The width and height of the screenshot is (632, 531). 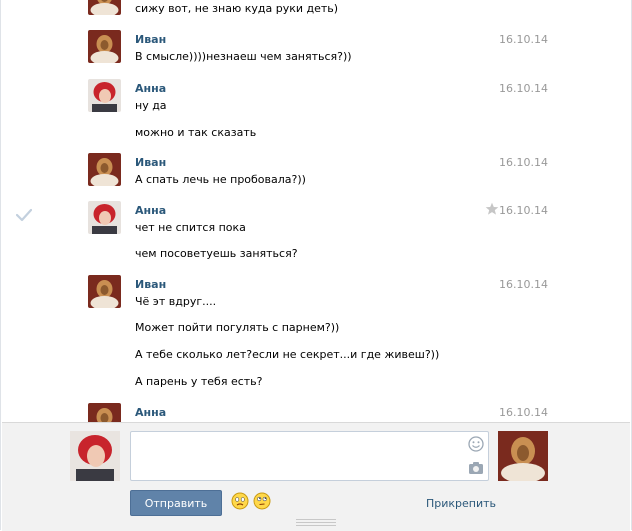 What do you see at coordinates (220, 179) in the screenshot?
I see `message-text: А спать лечь не пробовала?))` at bounding box center [220, 179].